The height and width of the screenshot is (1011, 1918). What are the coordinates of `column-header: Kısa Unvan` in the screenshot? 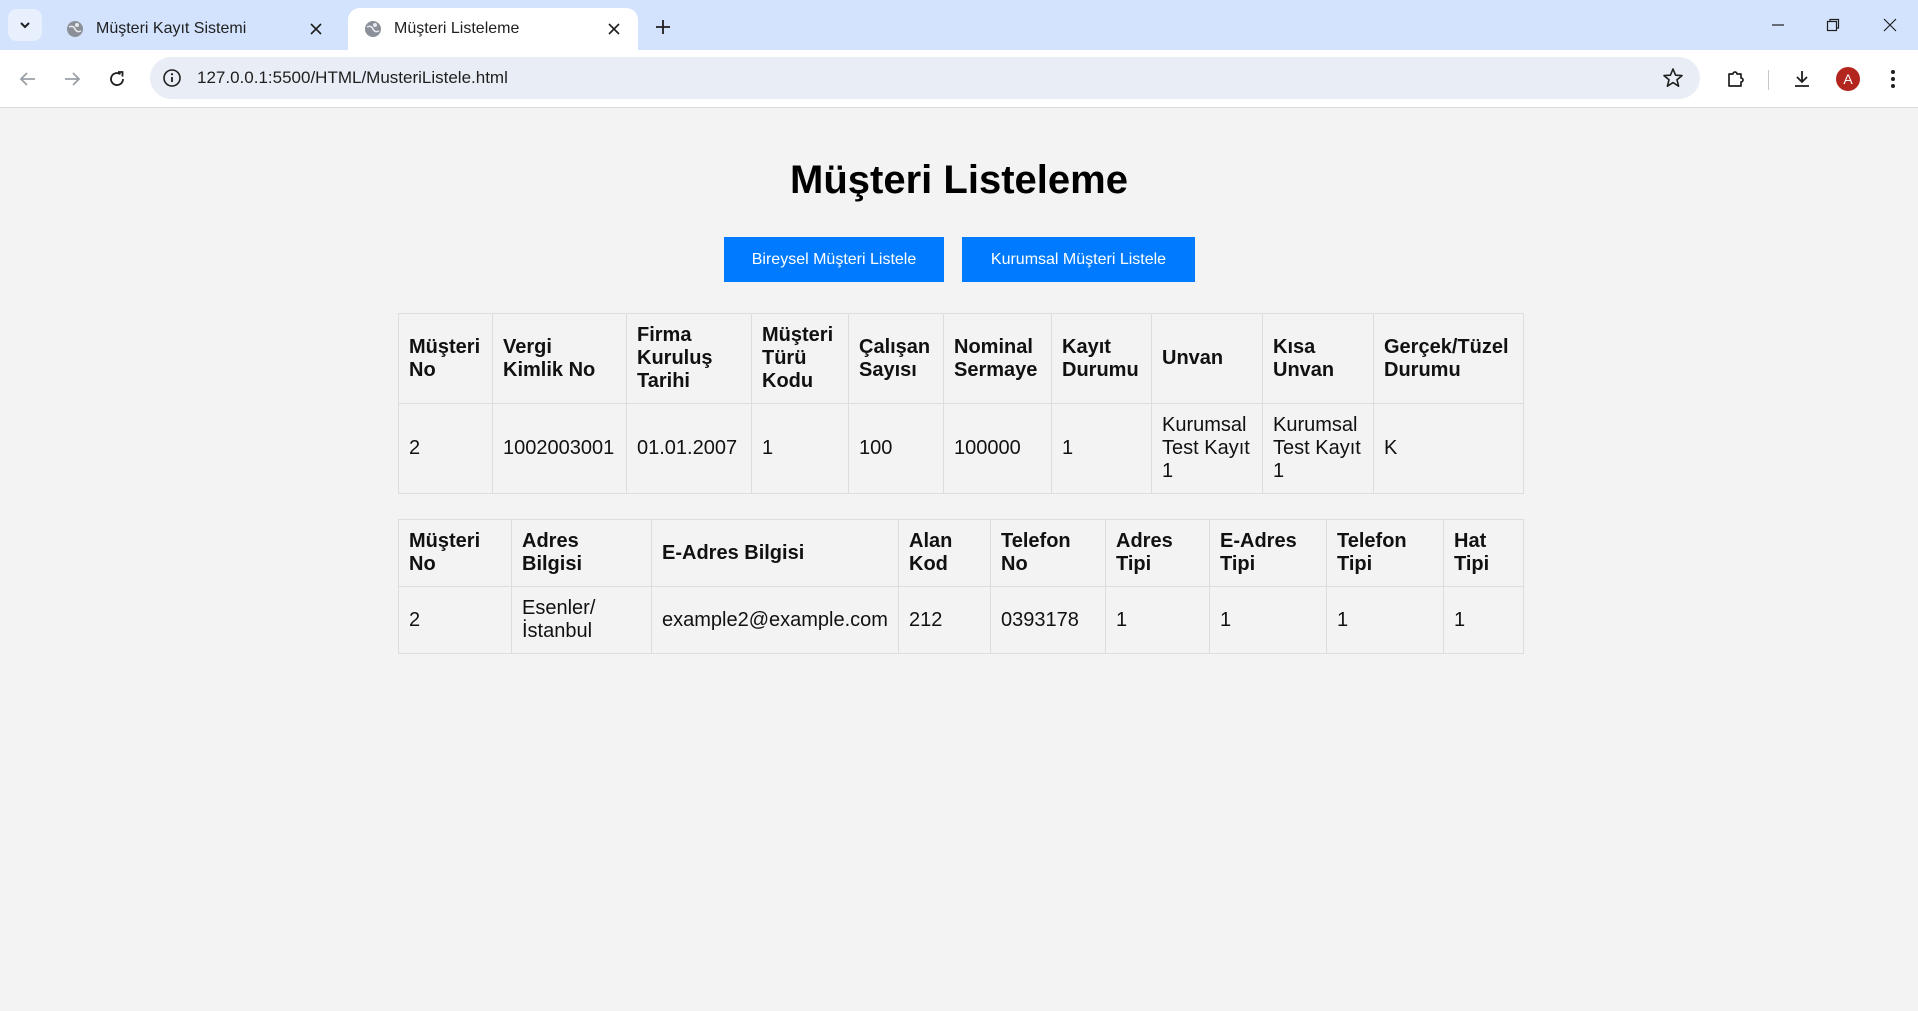 It's located at (1318, 358).